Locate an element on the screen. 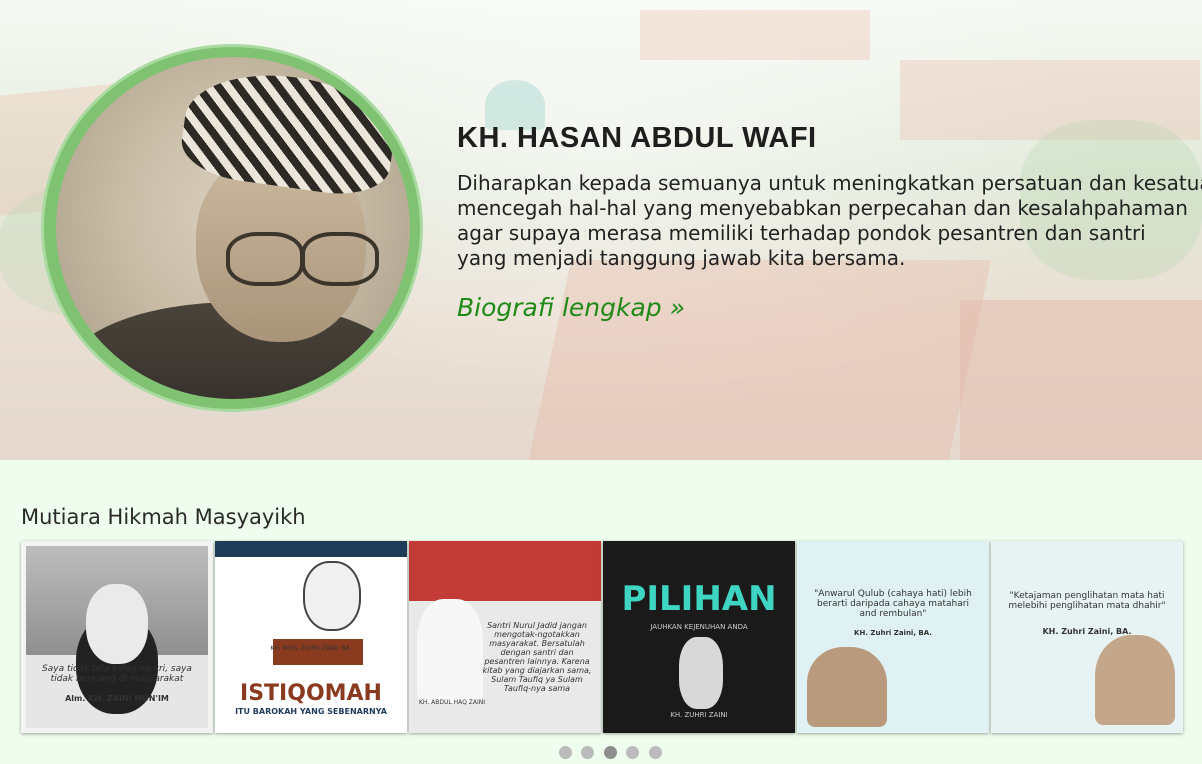 This screenshot has height=764, width=1202. card-author: KH. ZUHRI ZAINI is located at coordinates (699, 715).